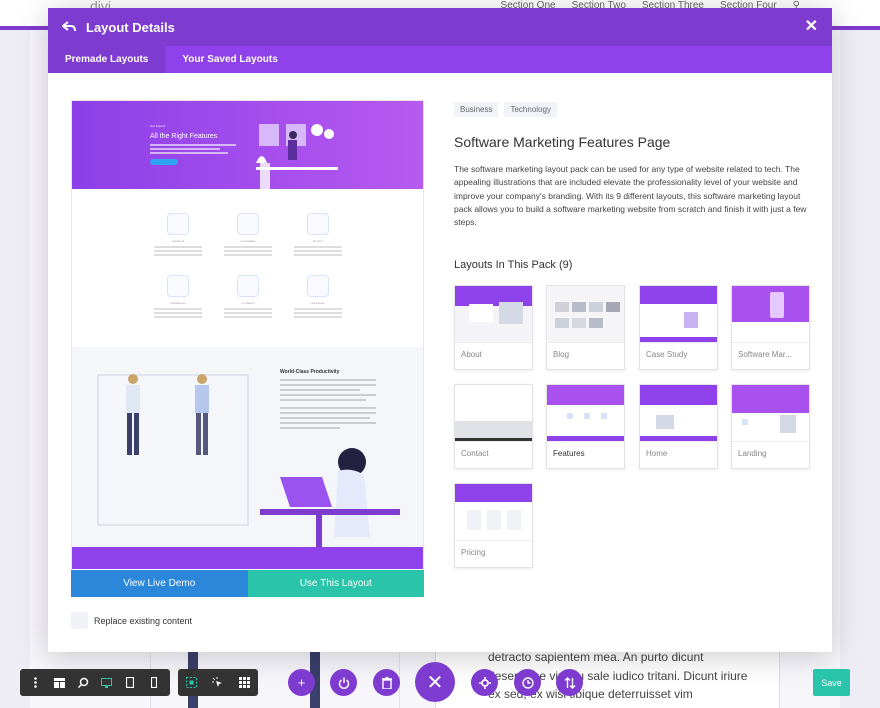 The width and height of the screenshot is (880, 708). What do you see at coordinates (164, 162) in the screenshot?
I see `preview-hero-button` at bounding box center [164, 162].